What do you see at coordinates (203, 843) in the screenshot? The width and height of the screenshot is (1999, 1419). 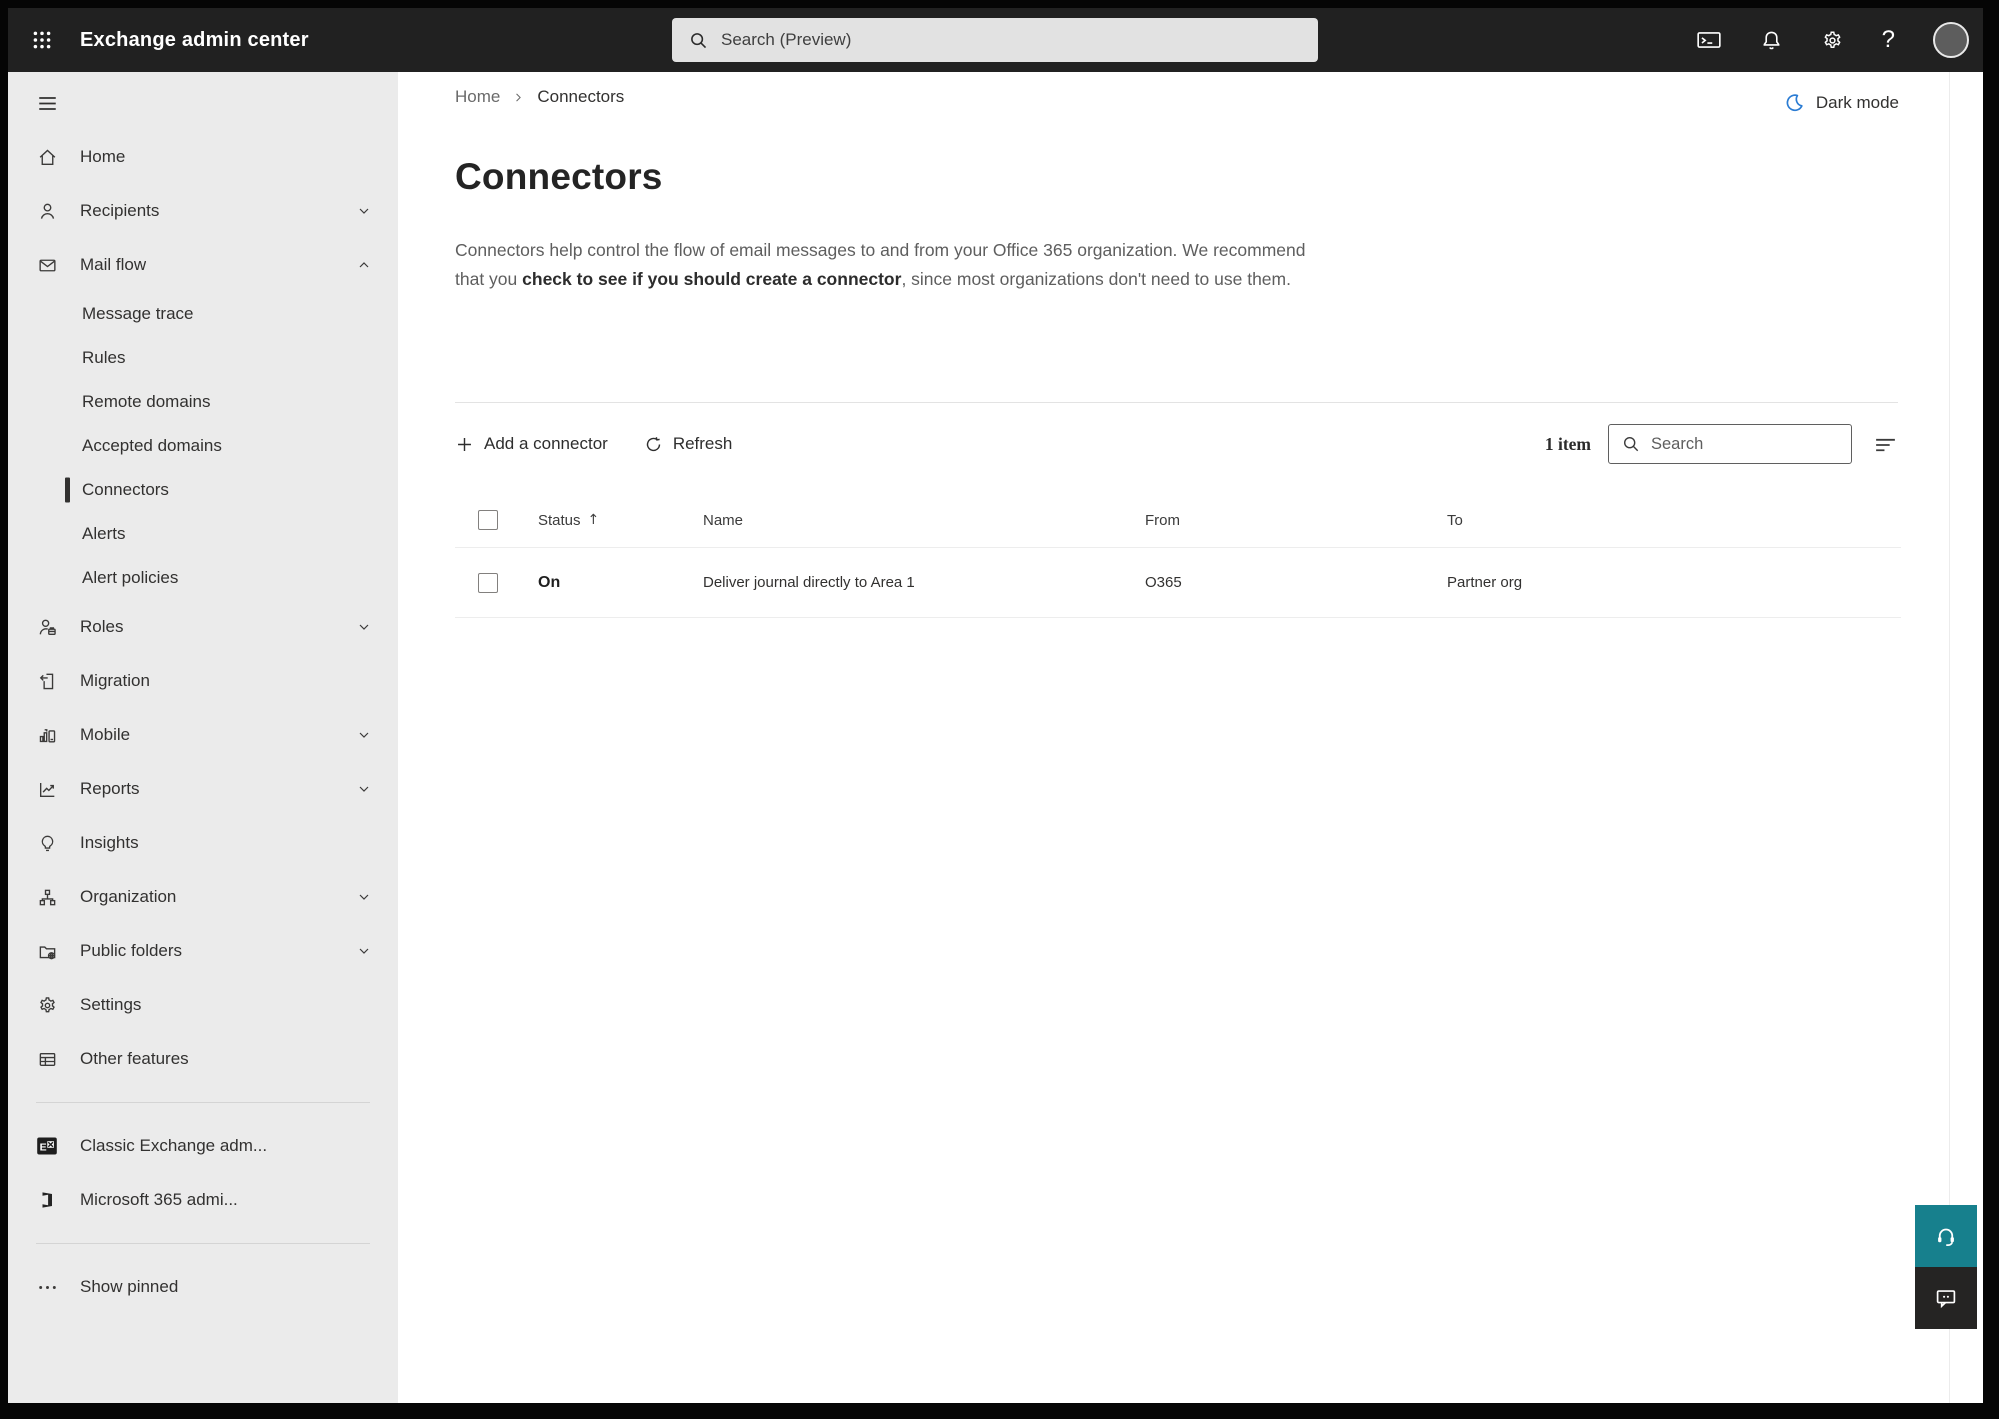 I see `sidebar-item-insights: Insights` at bounding box center [203, 843].